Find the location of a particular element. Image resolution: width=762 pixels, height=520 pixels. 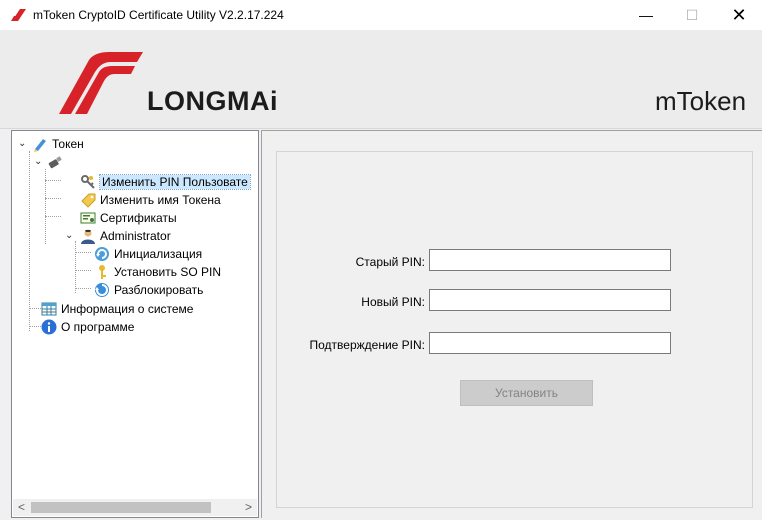

table-icon is located at coordinates (49, 309).